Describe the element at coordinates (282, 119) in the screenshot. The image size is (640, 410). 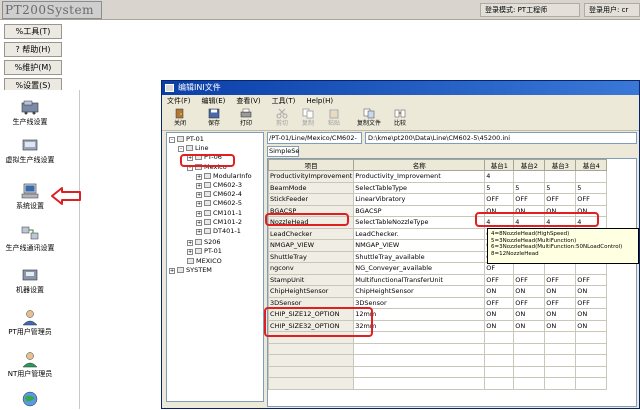
I see `cut-button: 剪切` at that location.